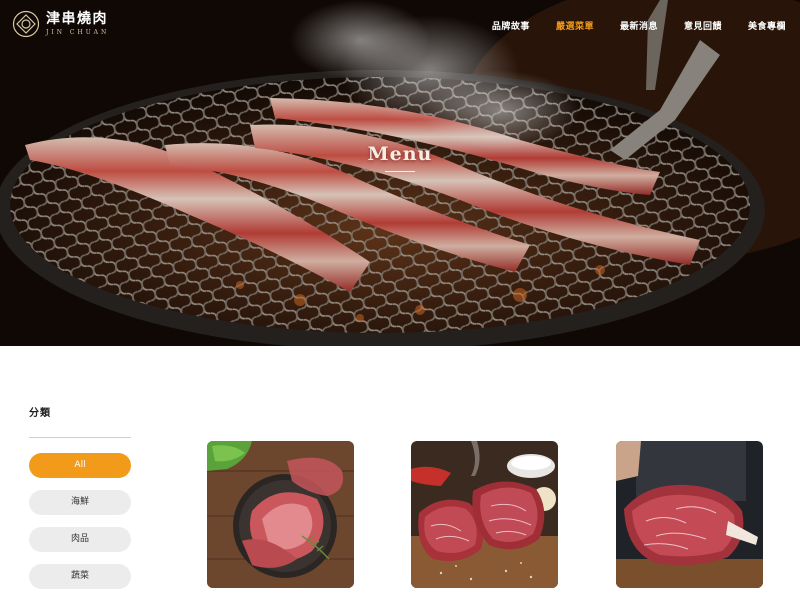  Describe the element at coordinates (639, 25) in the screenshot. I see `nav-item-news: 最新消息` at that location.